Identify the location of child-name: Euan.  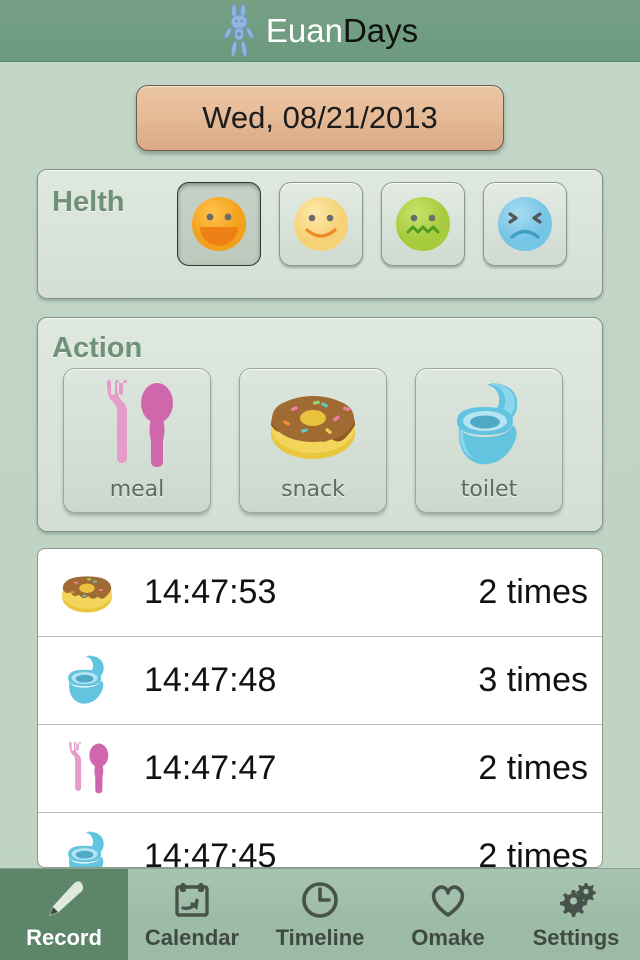
(304, 30).